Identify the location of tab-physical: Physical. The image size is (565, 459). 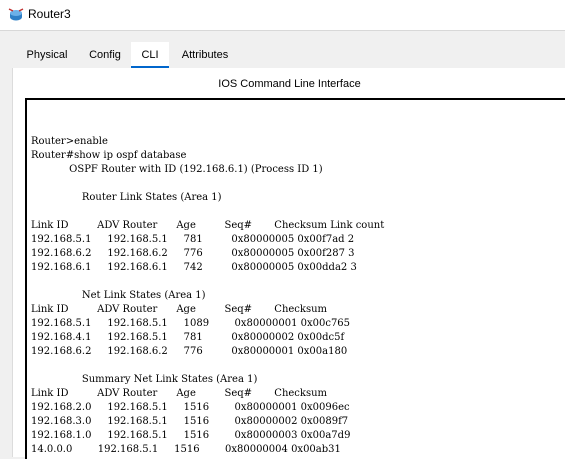
(47, 55).